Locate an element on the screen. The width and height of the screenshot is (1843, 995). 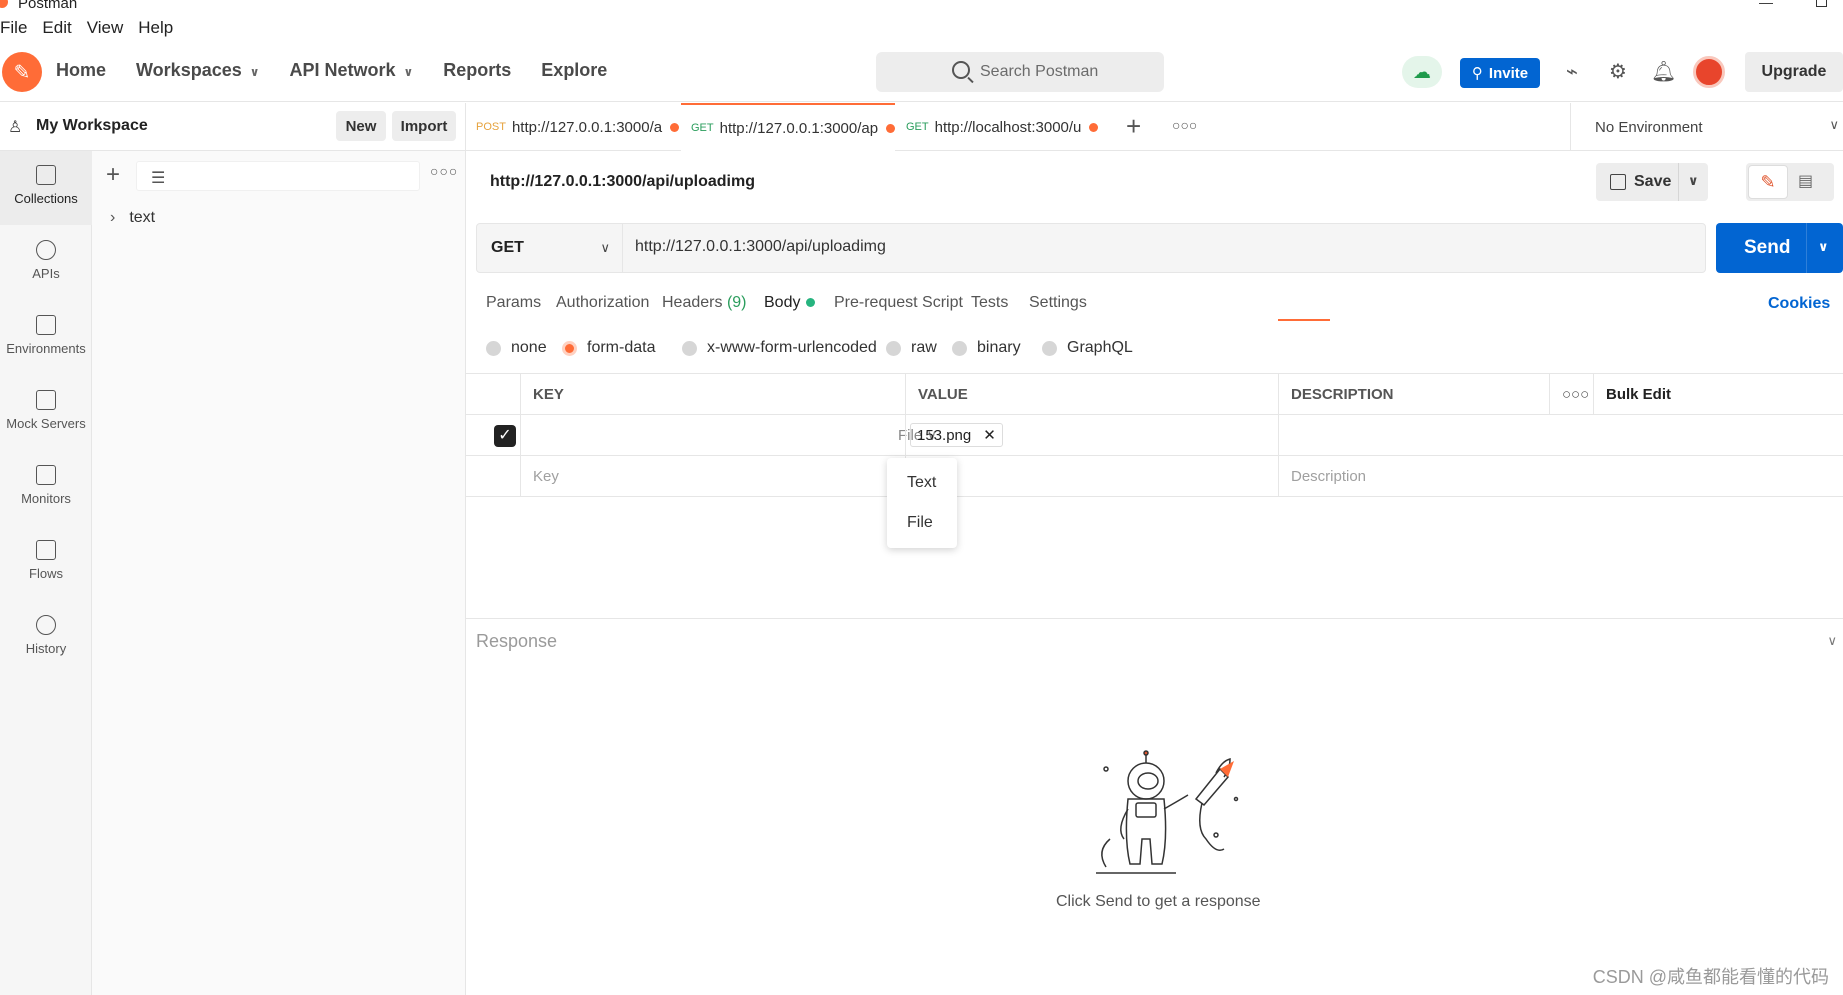
search-input: Search Postman is located at coordinates (1020, 72).